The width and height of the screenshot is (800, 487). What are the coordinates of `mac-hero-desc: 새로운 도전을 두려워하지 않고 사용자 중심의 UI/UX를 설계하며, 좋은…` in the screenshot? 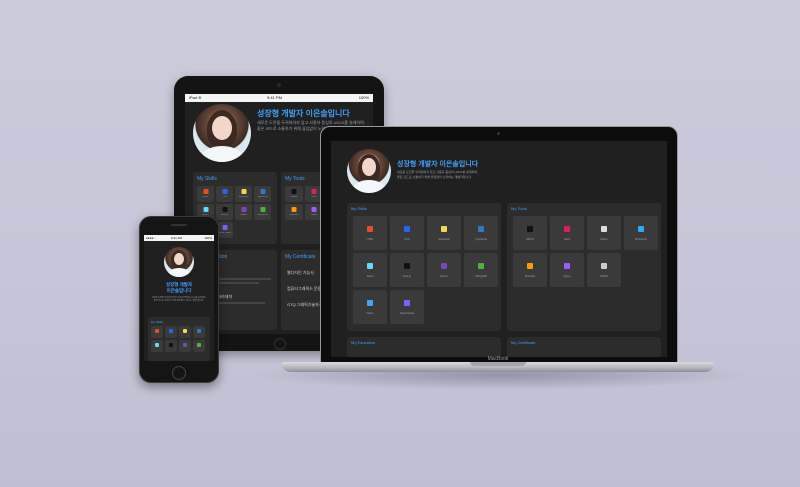 It's located at (462, 175).